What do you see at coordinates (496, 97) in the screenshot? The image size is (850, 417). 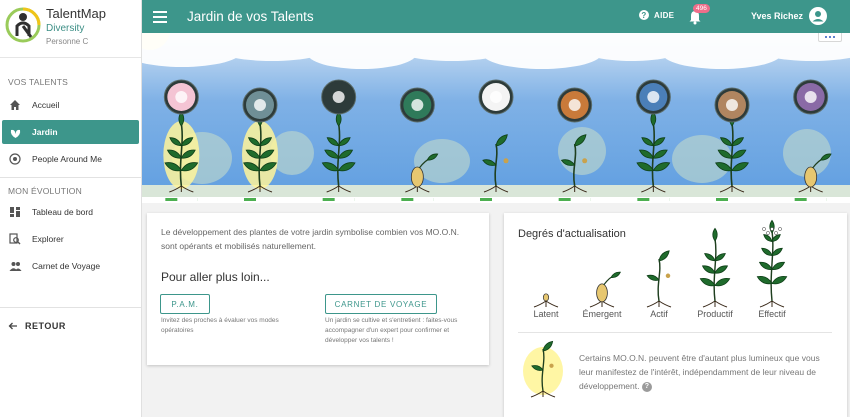 I see `cube-icon` at bounding box center [496, 97].